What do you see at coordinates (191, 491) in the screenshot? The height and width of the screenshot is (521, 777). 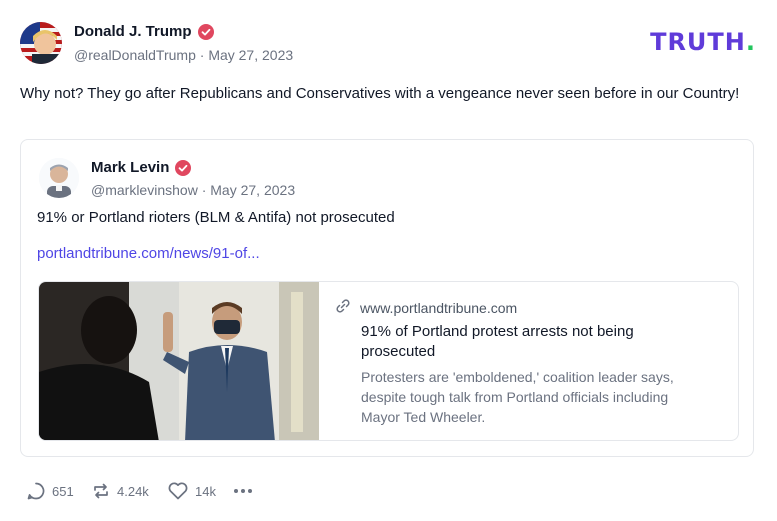 I see `like-button: 14k` at bounding box center [191, 491].